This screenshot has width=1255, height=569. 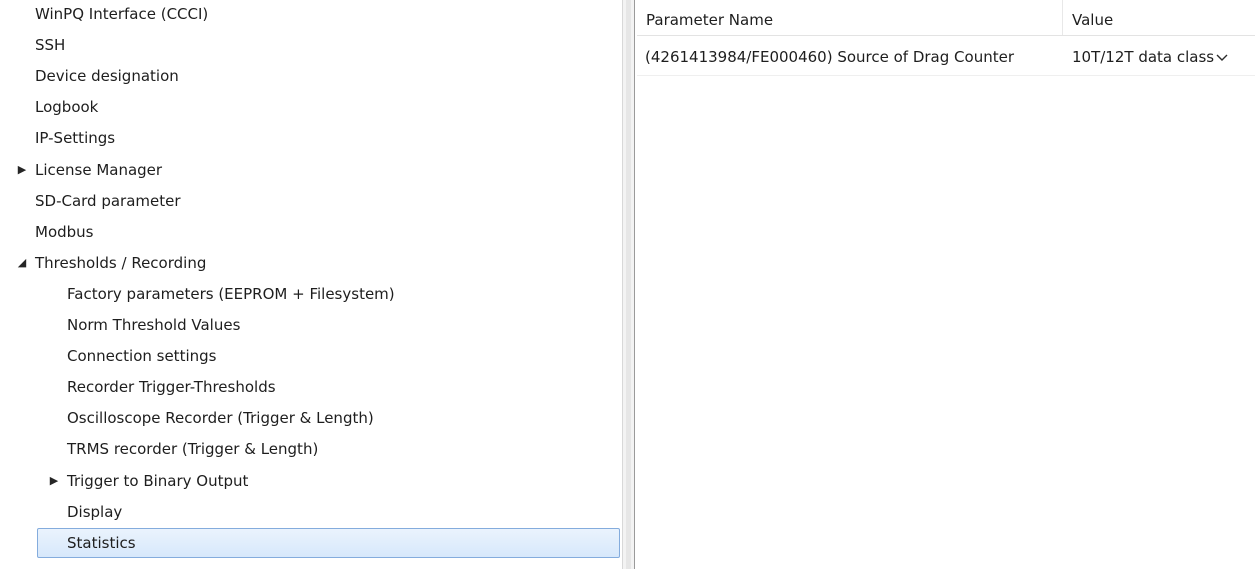 What do you see at coordinates (154, 325) in the screenshot?
I see `tree-item-label: Norm Threshold Values` at bounding box center [154, 325].